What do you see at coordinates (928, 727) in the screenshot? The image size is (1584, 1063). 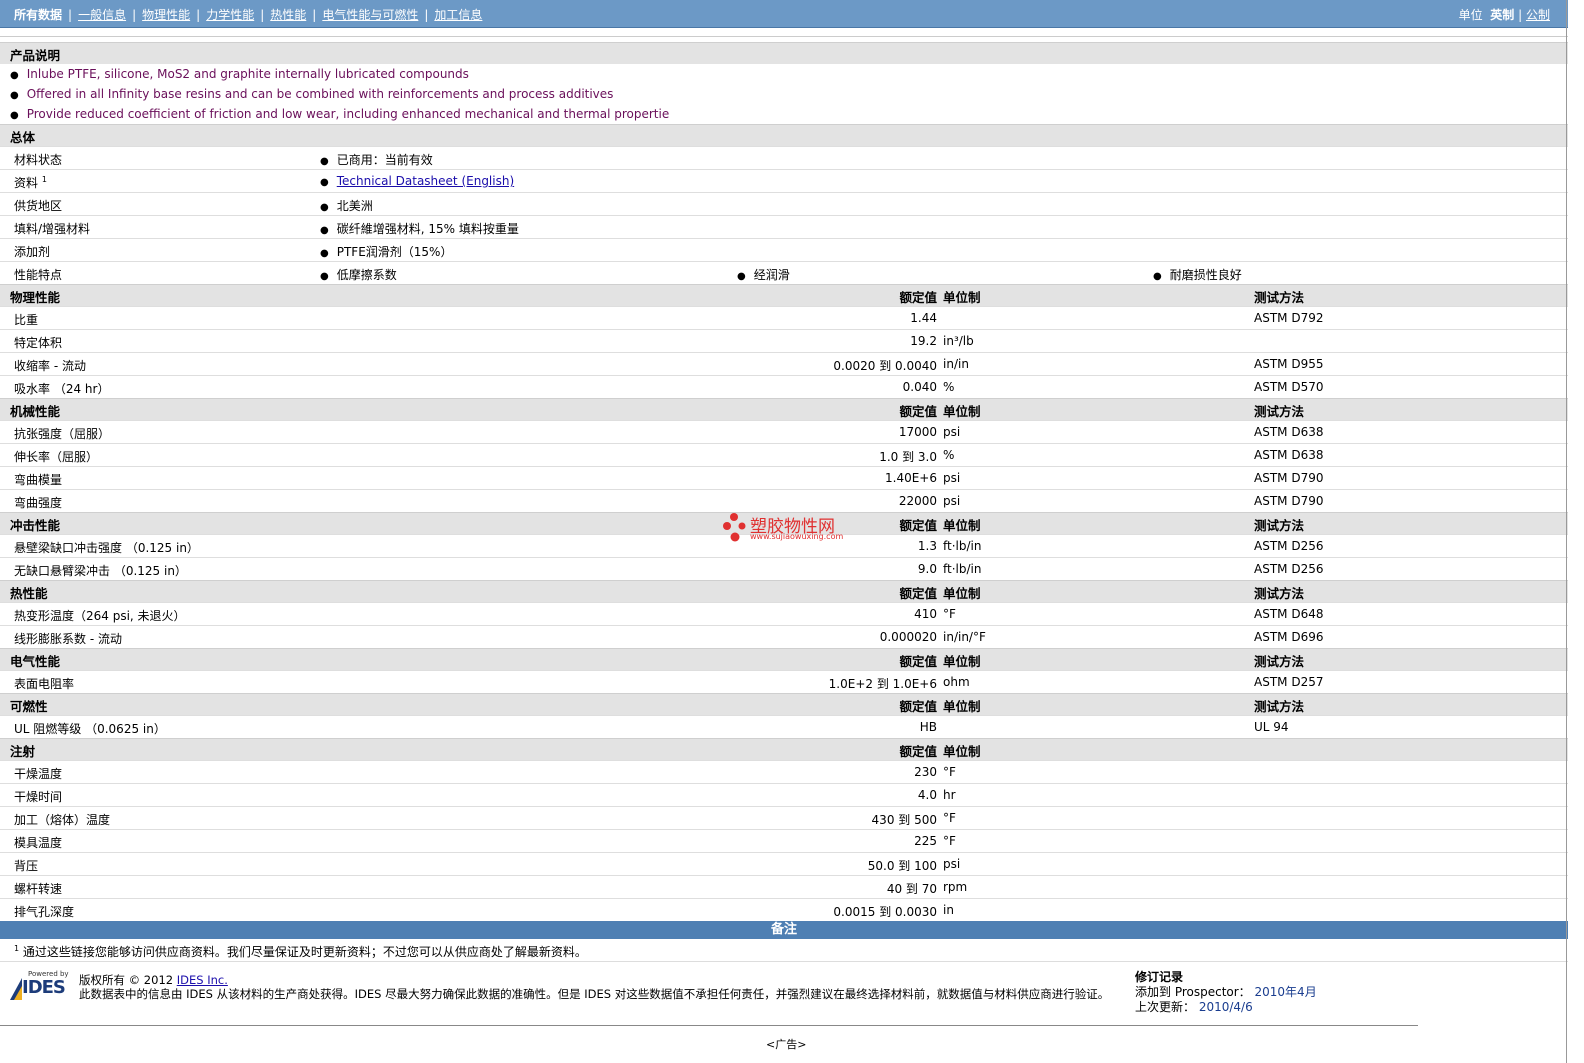 I see `property-value: HB` at bounding box center [928, 727].